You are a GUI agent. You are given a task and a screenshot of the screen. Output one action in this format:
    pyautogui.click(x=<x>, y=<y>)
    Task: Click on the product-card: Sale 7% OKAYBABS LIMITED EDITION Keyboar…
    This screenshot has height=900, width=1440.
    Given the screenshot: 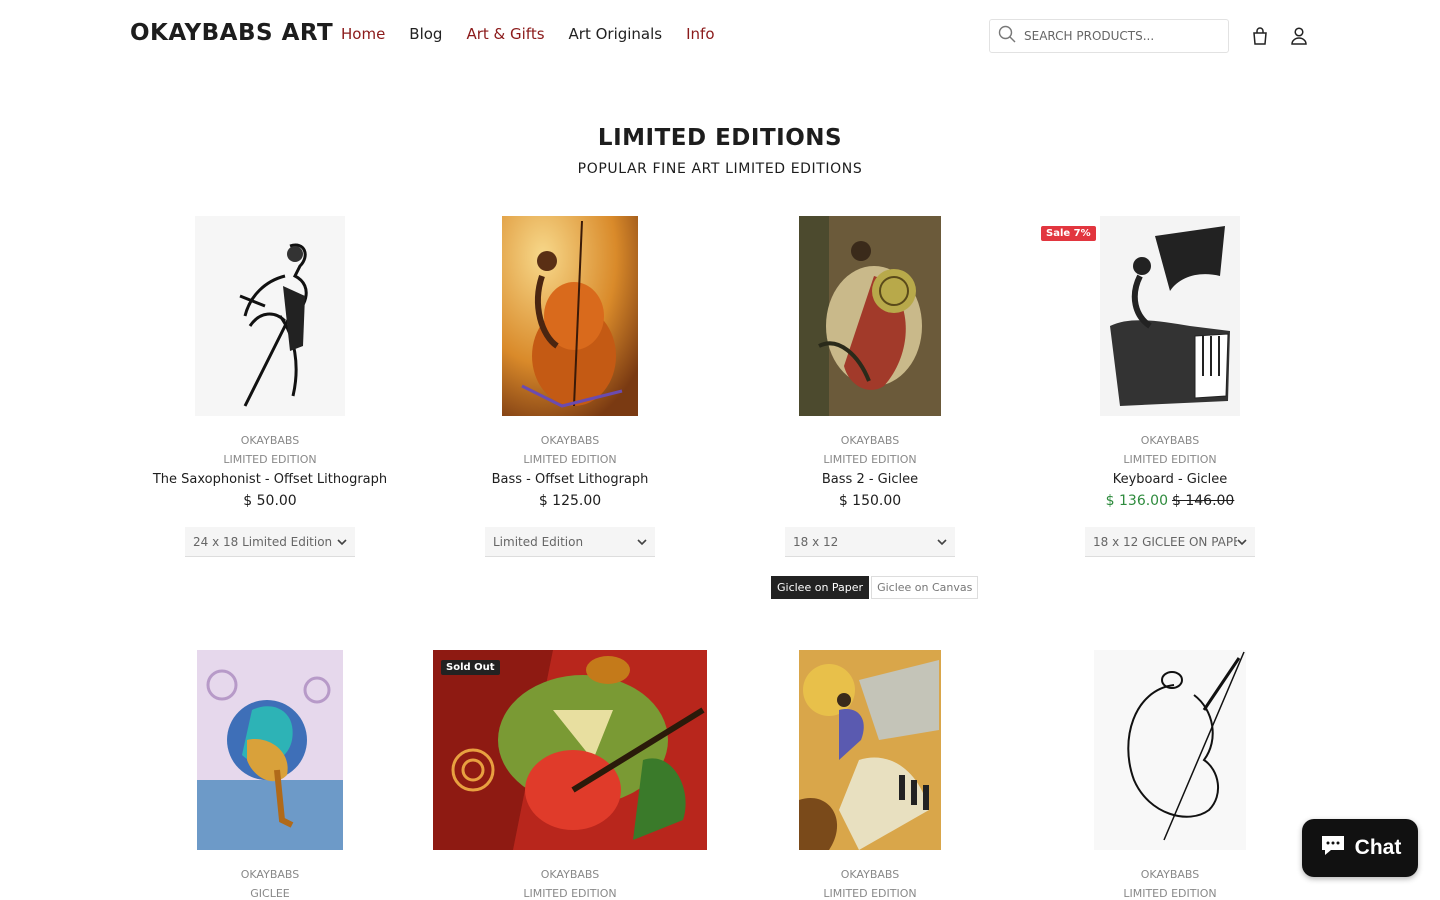 What is the action you would take?
    pyautogui.click(x=1170, y=391)
    